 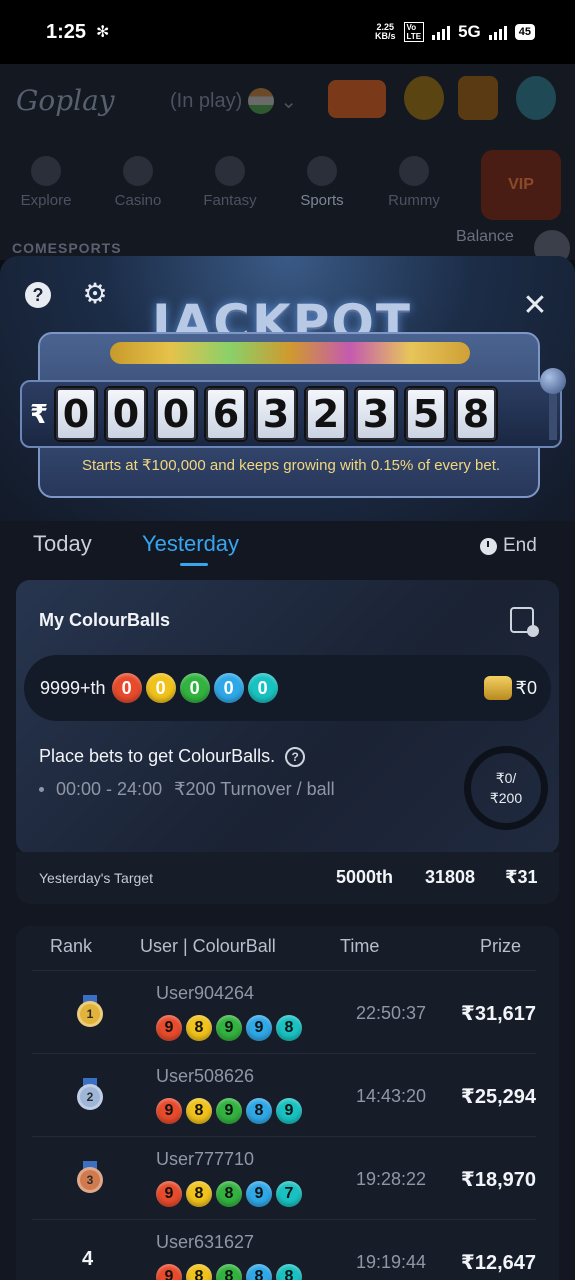 What do you see at coordinates (506, 788) in the screenshot?
I see `turnover-progress-ring: ₹0/ ₹200` at bounding box center [506, 788].